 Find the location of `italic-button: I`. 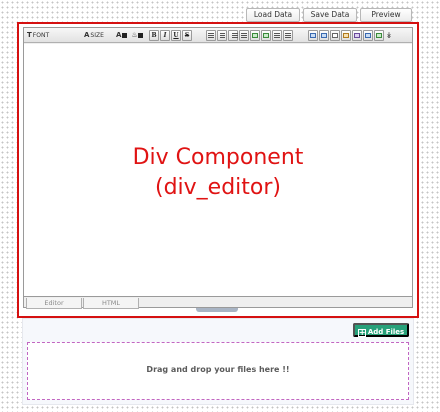

italic-button: I is located at coordinates (165, 35).